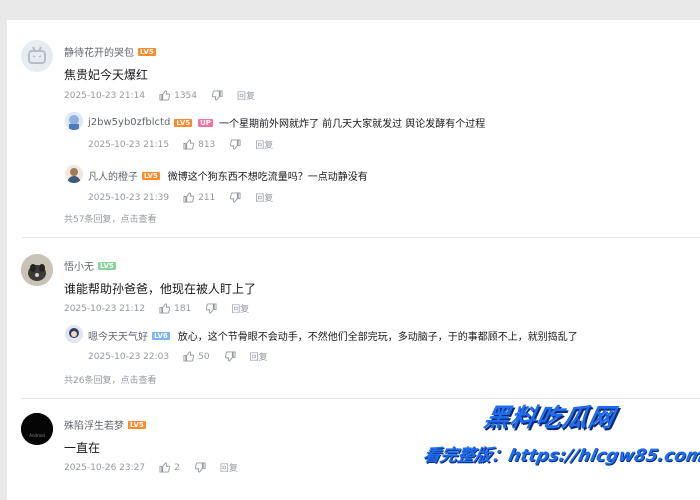 The image size is (700, 500). I want to click on reply-text: 微博这个狗东西不想吃流量吗？一点动静没有, so click(267, 177).